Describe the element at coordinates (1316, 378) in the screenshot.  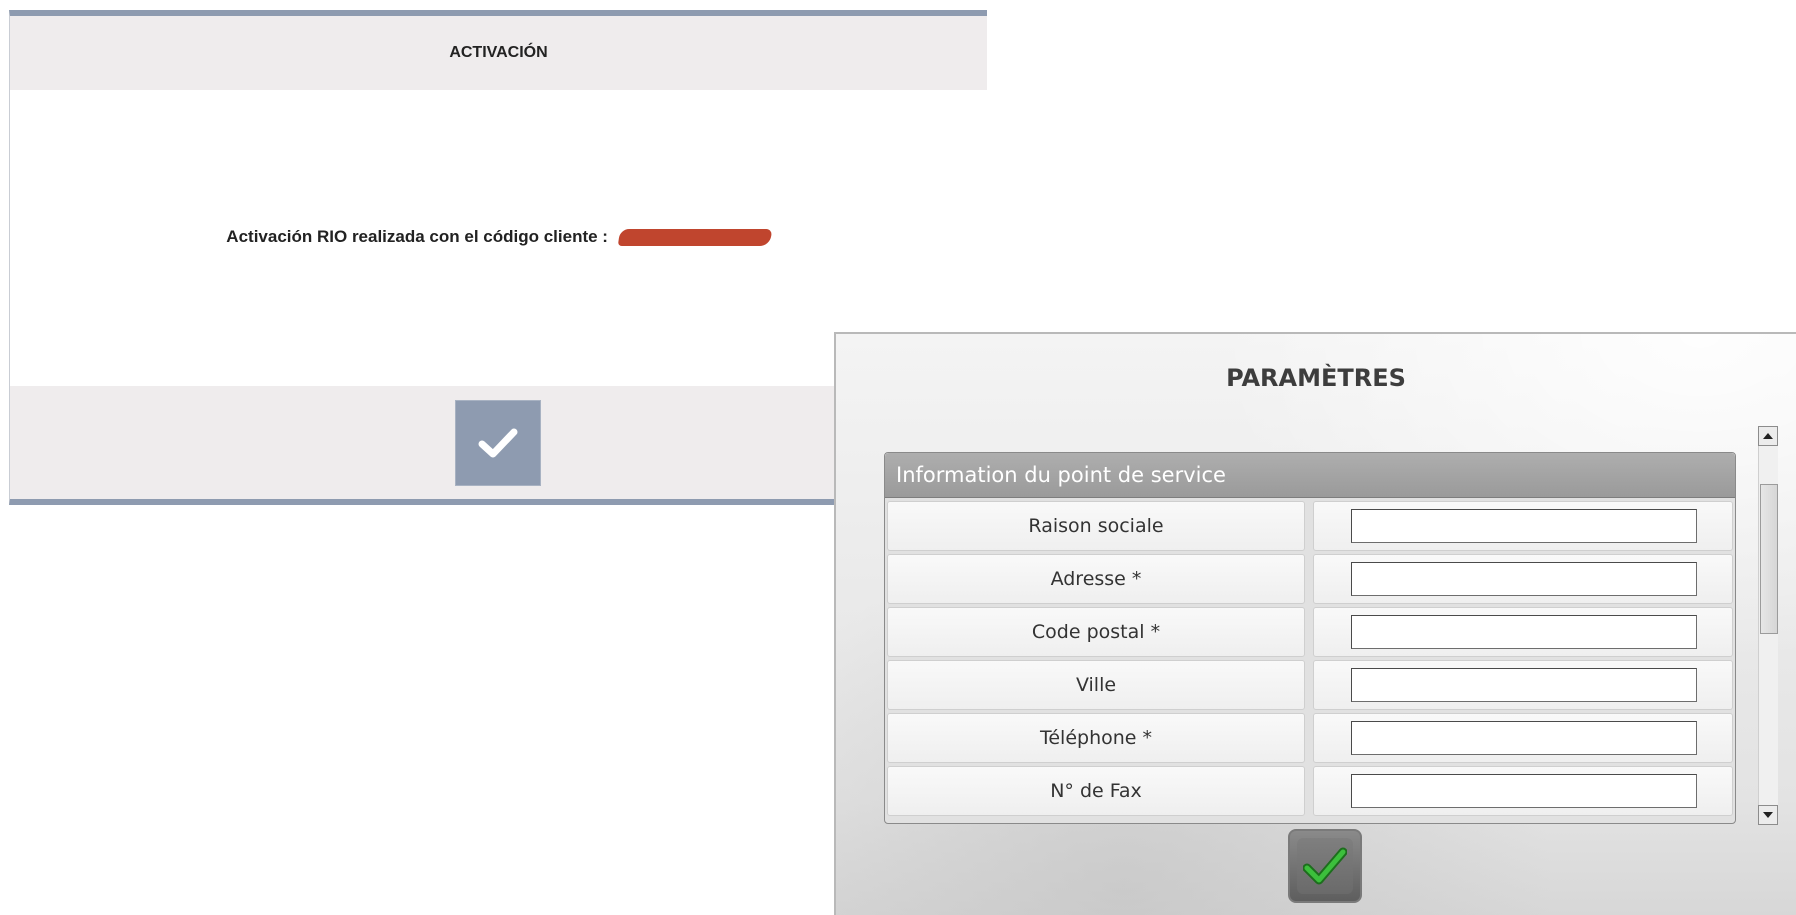
I see `parameters-title: PARAMÈTRES` at that location.